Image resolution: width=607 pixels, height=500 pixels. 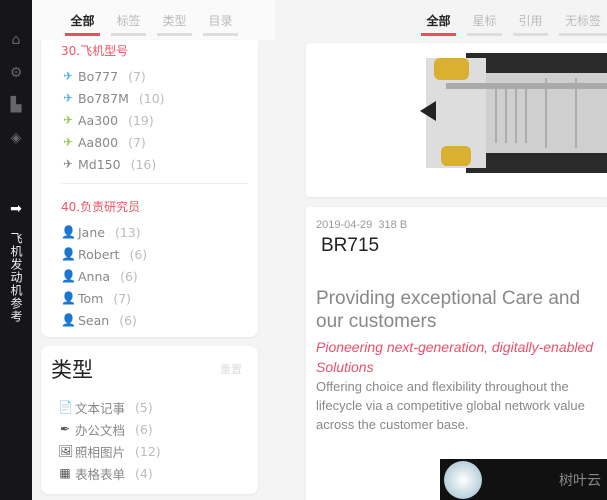 What do you see at coordinates (344, 225) in the screenshot?
I see `note-date: 2019-04-29` at bounding box center [344, 225].